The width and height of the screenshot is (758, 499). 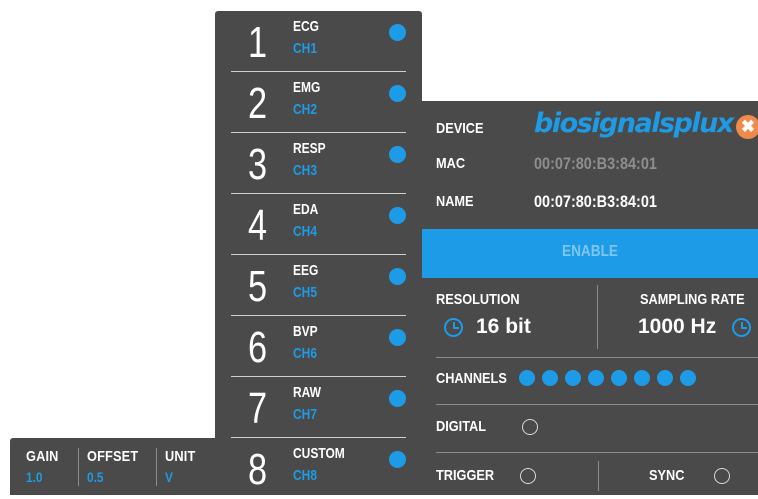 I want to click on gain-value: 1.0, so click(x=42, y=477).